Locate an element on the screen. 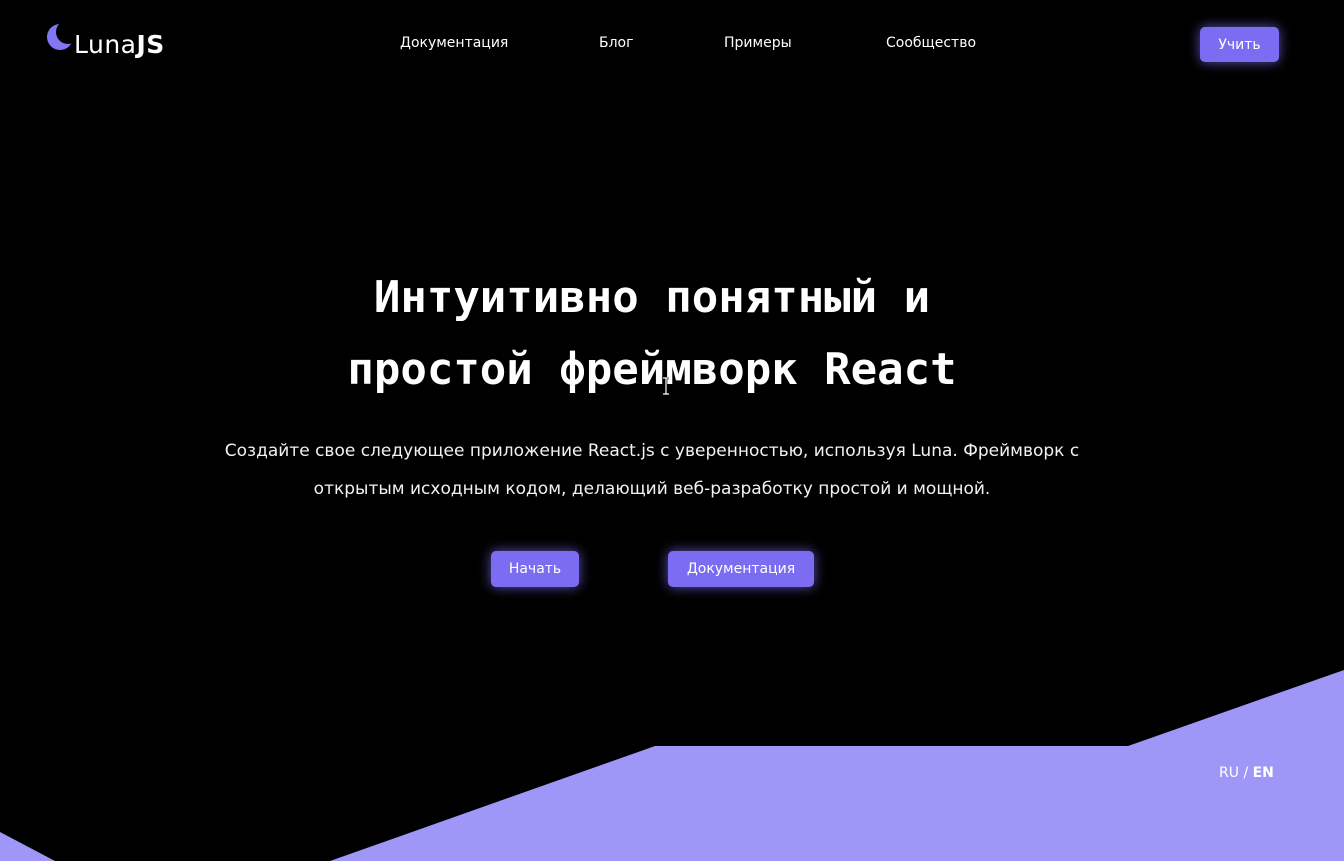 The height and width of the screenshot is (861, 1344). nav-item-community: Сообщество is located at coordinates (931, 43).